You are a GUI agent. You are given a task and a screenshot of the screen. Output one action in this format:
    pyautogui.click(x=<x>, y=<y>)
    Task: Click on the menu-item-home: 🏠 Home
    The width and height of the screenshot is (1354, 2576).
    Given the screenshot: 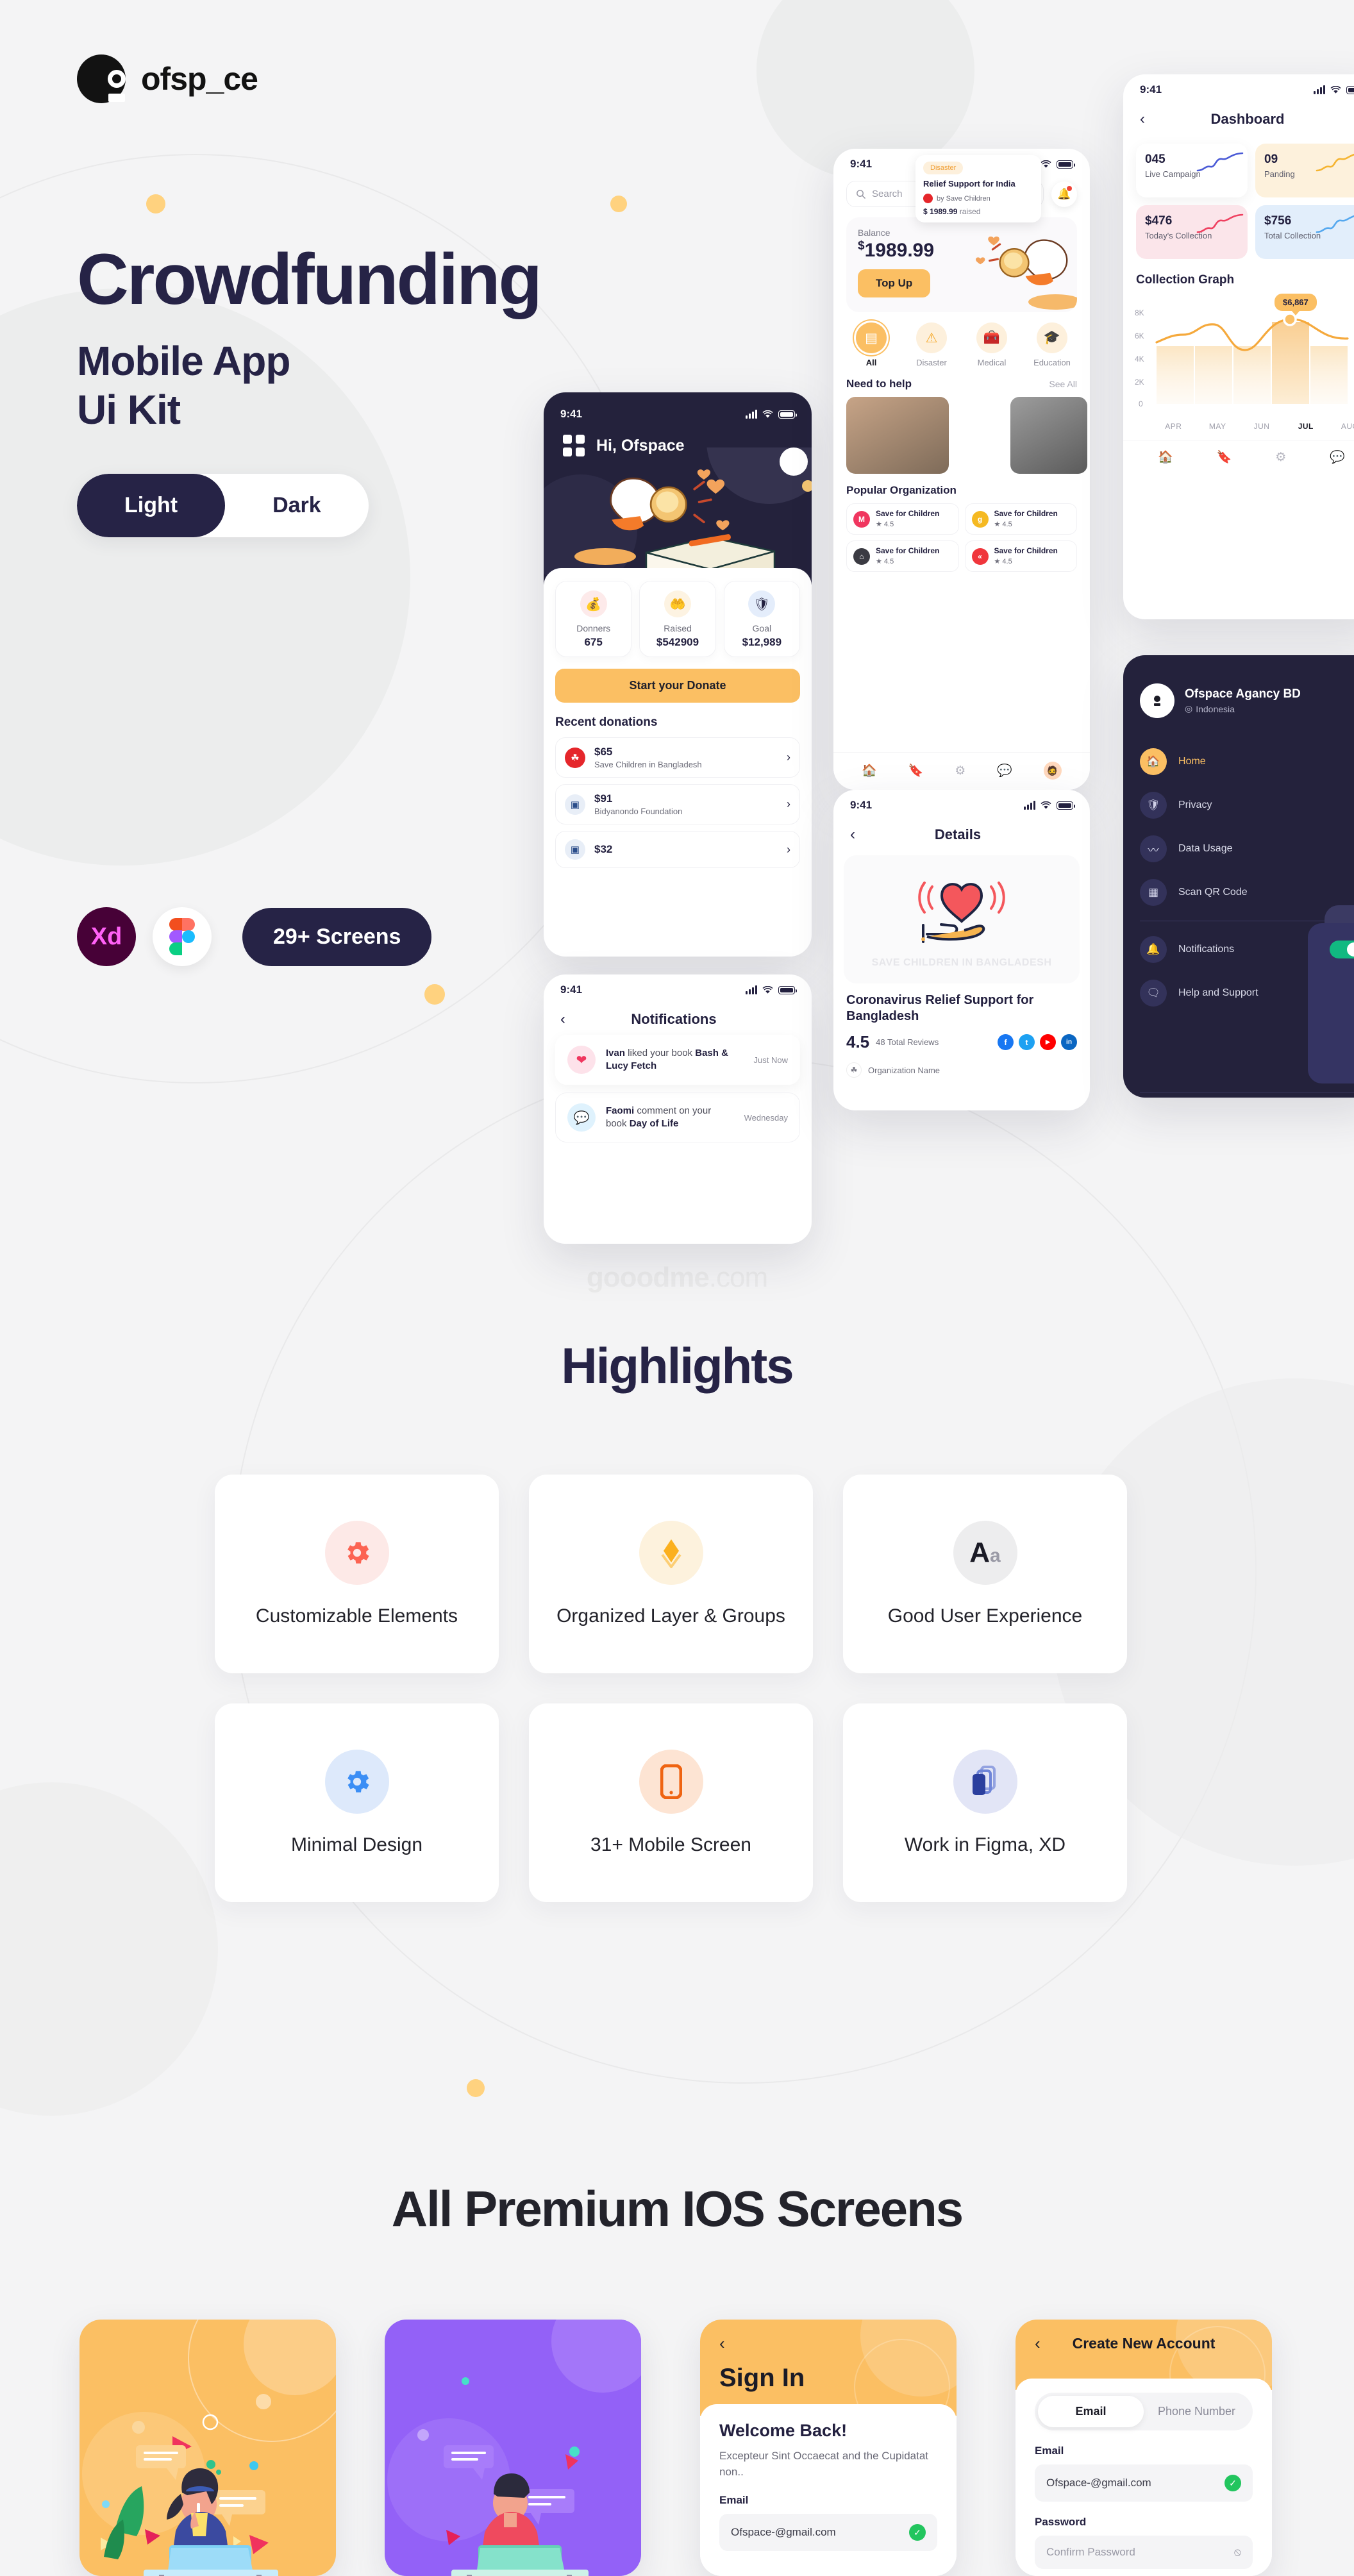 What is the action you would take?
    pyautogui.click(x=1238, y=761)
    